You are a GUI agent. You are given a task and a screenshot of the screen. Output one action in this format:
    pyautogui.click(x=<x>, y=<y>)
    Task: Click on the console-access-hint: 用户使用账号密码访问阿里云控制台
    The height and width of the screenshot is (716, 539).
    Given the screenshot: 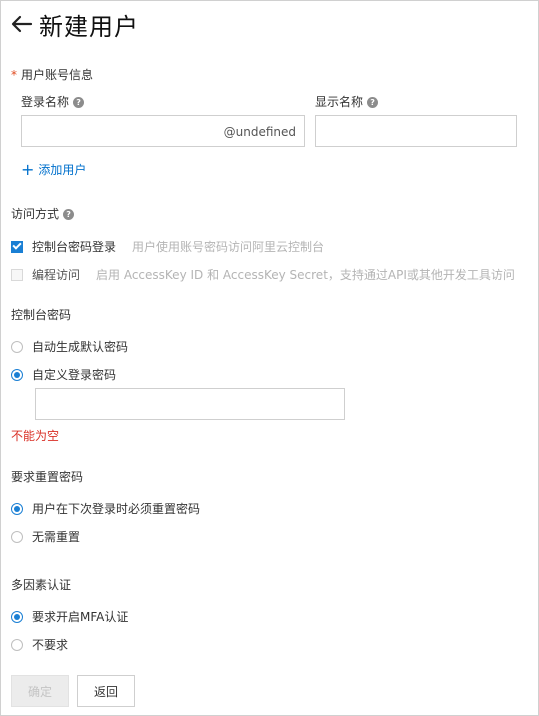 What is the action you would take?
    pyautogui.click(x=228, y=247)
    